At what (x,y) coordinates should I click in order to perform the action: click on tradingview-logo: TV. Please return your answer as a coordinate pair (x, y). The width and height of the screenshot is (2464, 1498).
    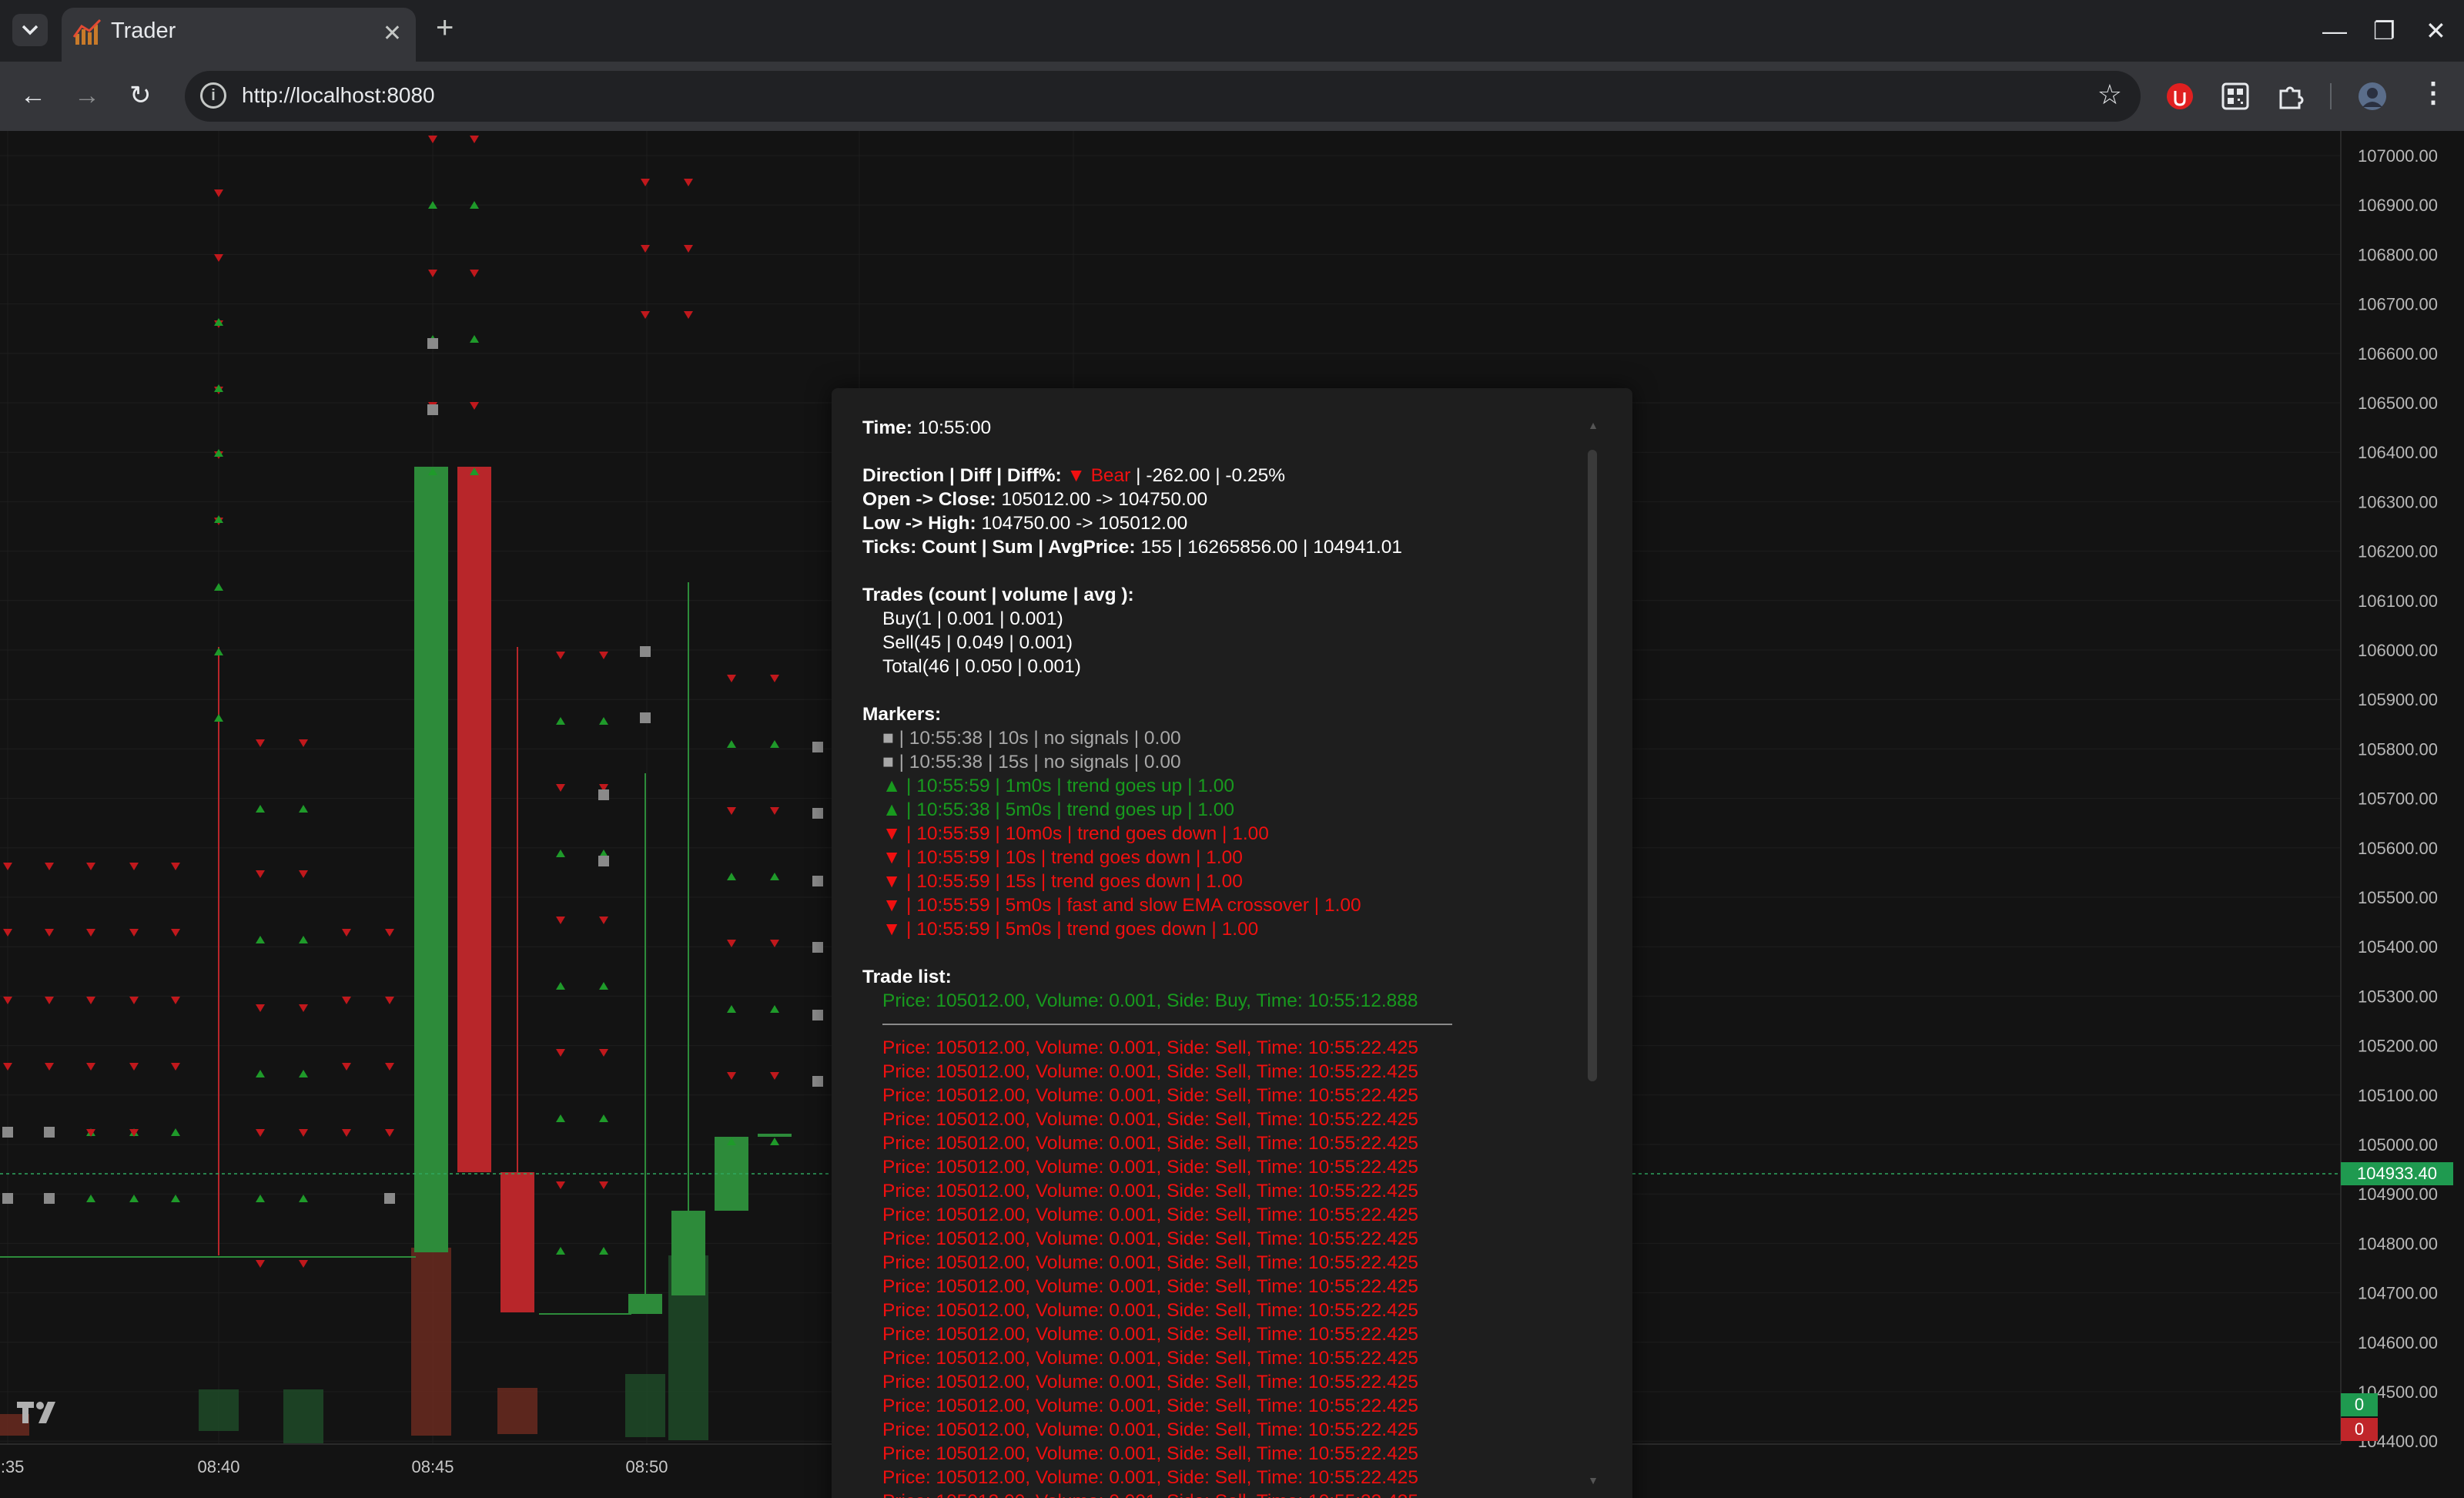
    Looking at the image, I should click on (36, 1412).